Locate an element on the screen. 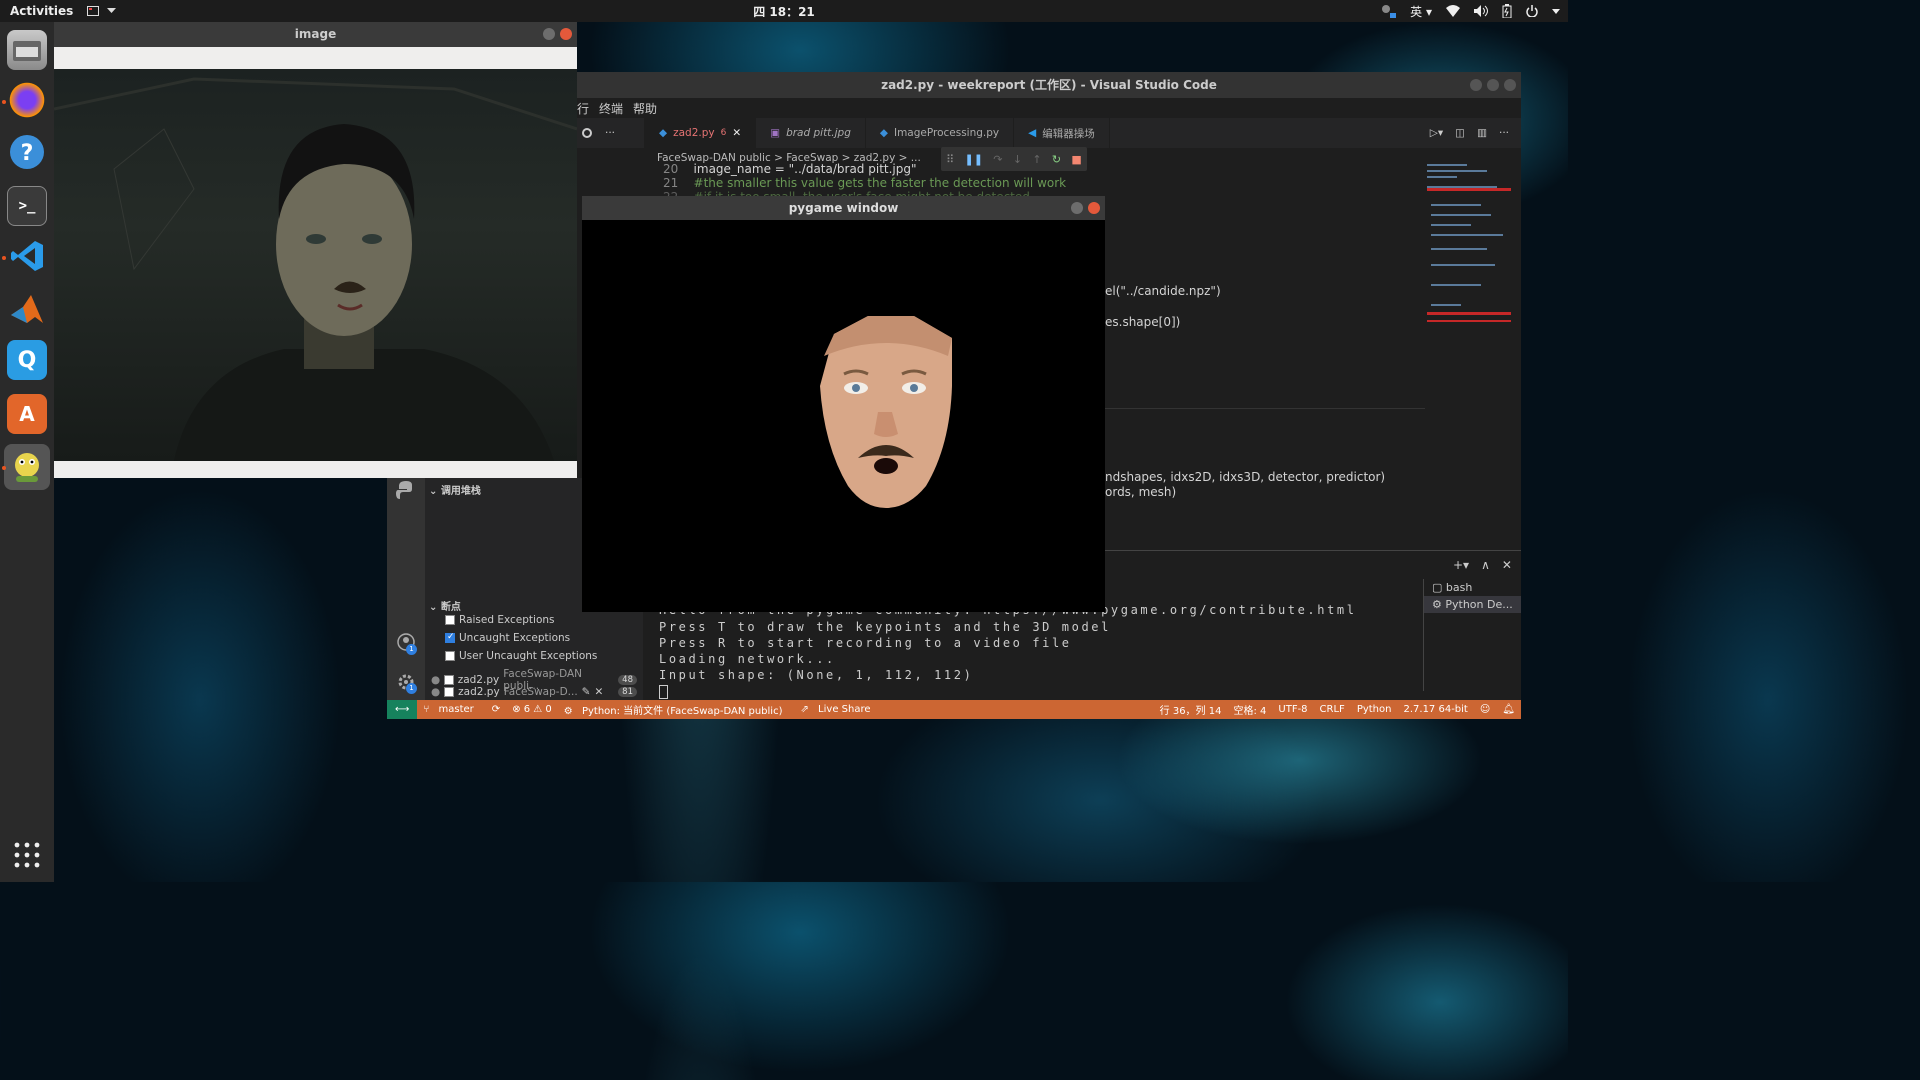  minimap is located at coordinates (1469, 249).